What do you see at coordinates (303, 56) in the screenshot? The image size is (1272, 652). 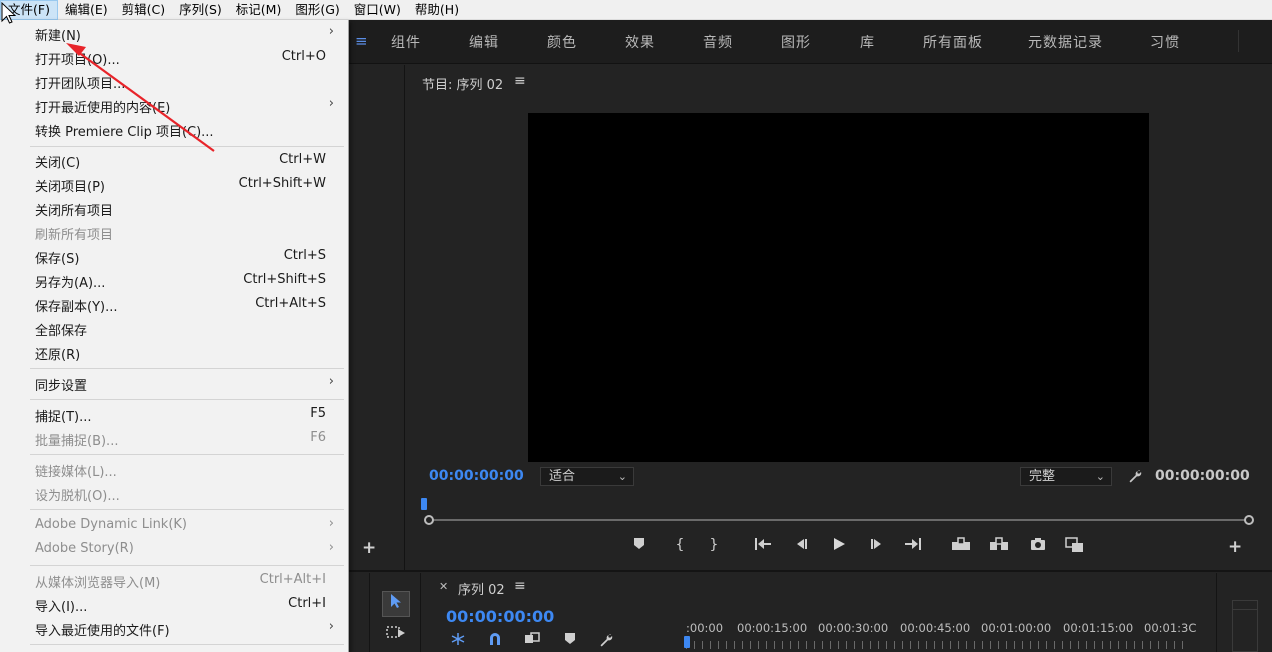 I see `menu-item-shortcut: Ctrl+O` at bounding box center [303, 56].